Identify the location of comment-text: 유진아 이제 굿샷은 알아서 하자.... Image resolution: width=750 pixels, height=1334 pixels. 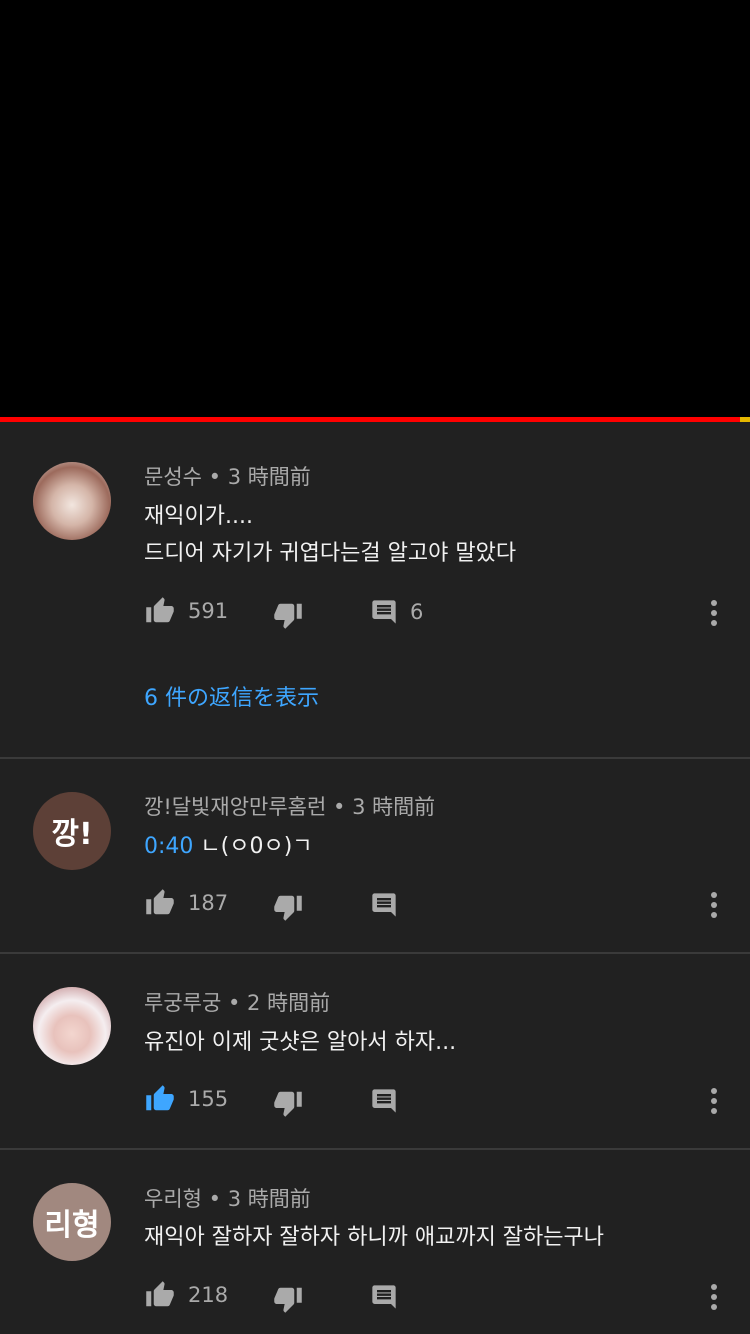
(300, 1042).